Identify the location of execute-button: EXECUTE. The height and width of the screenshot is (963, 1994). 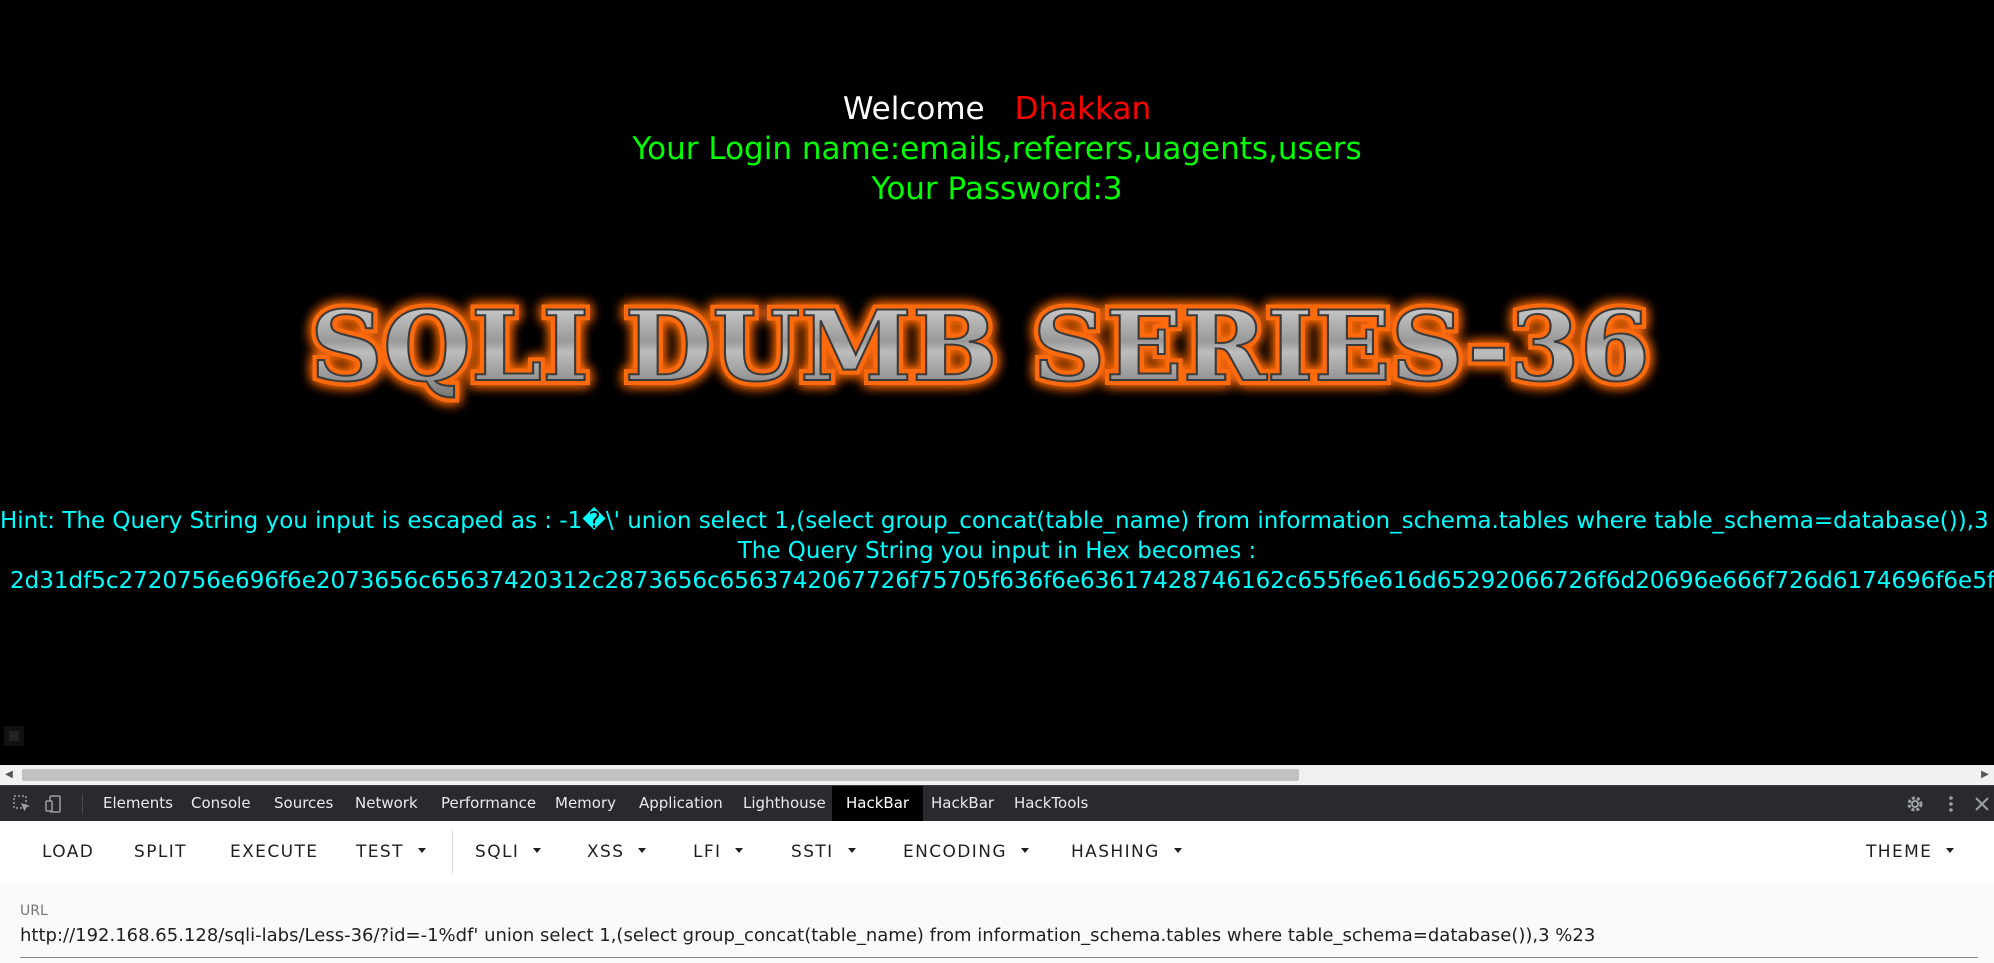
(274, 852).